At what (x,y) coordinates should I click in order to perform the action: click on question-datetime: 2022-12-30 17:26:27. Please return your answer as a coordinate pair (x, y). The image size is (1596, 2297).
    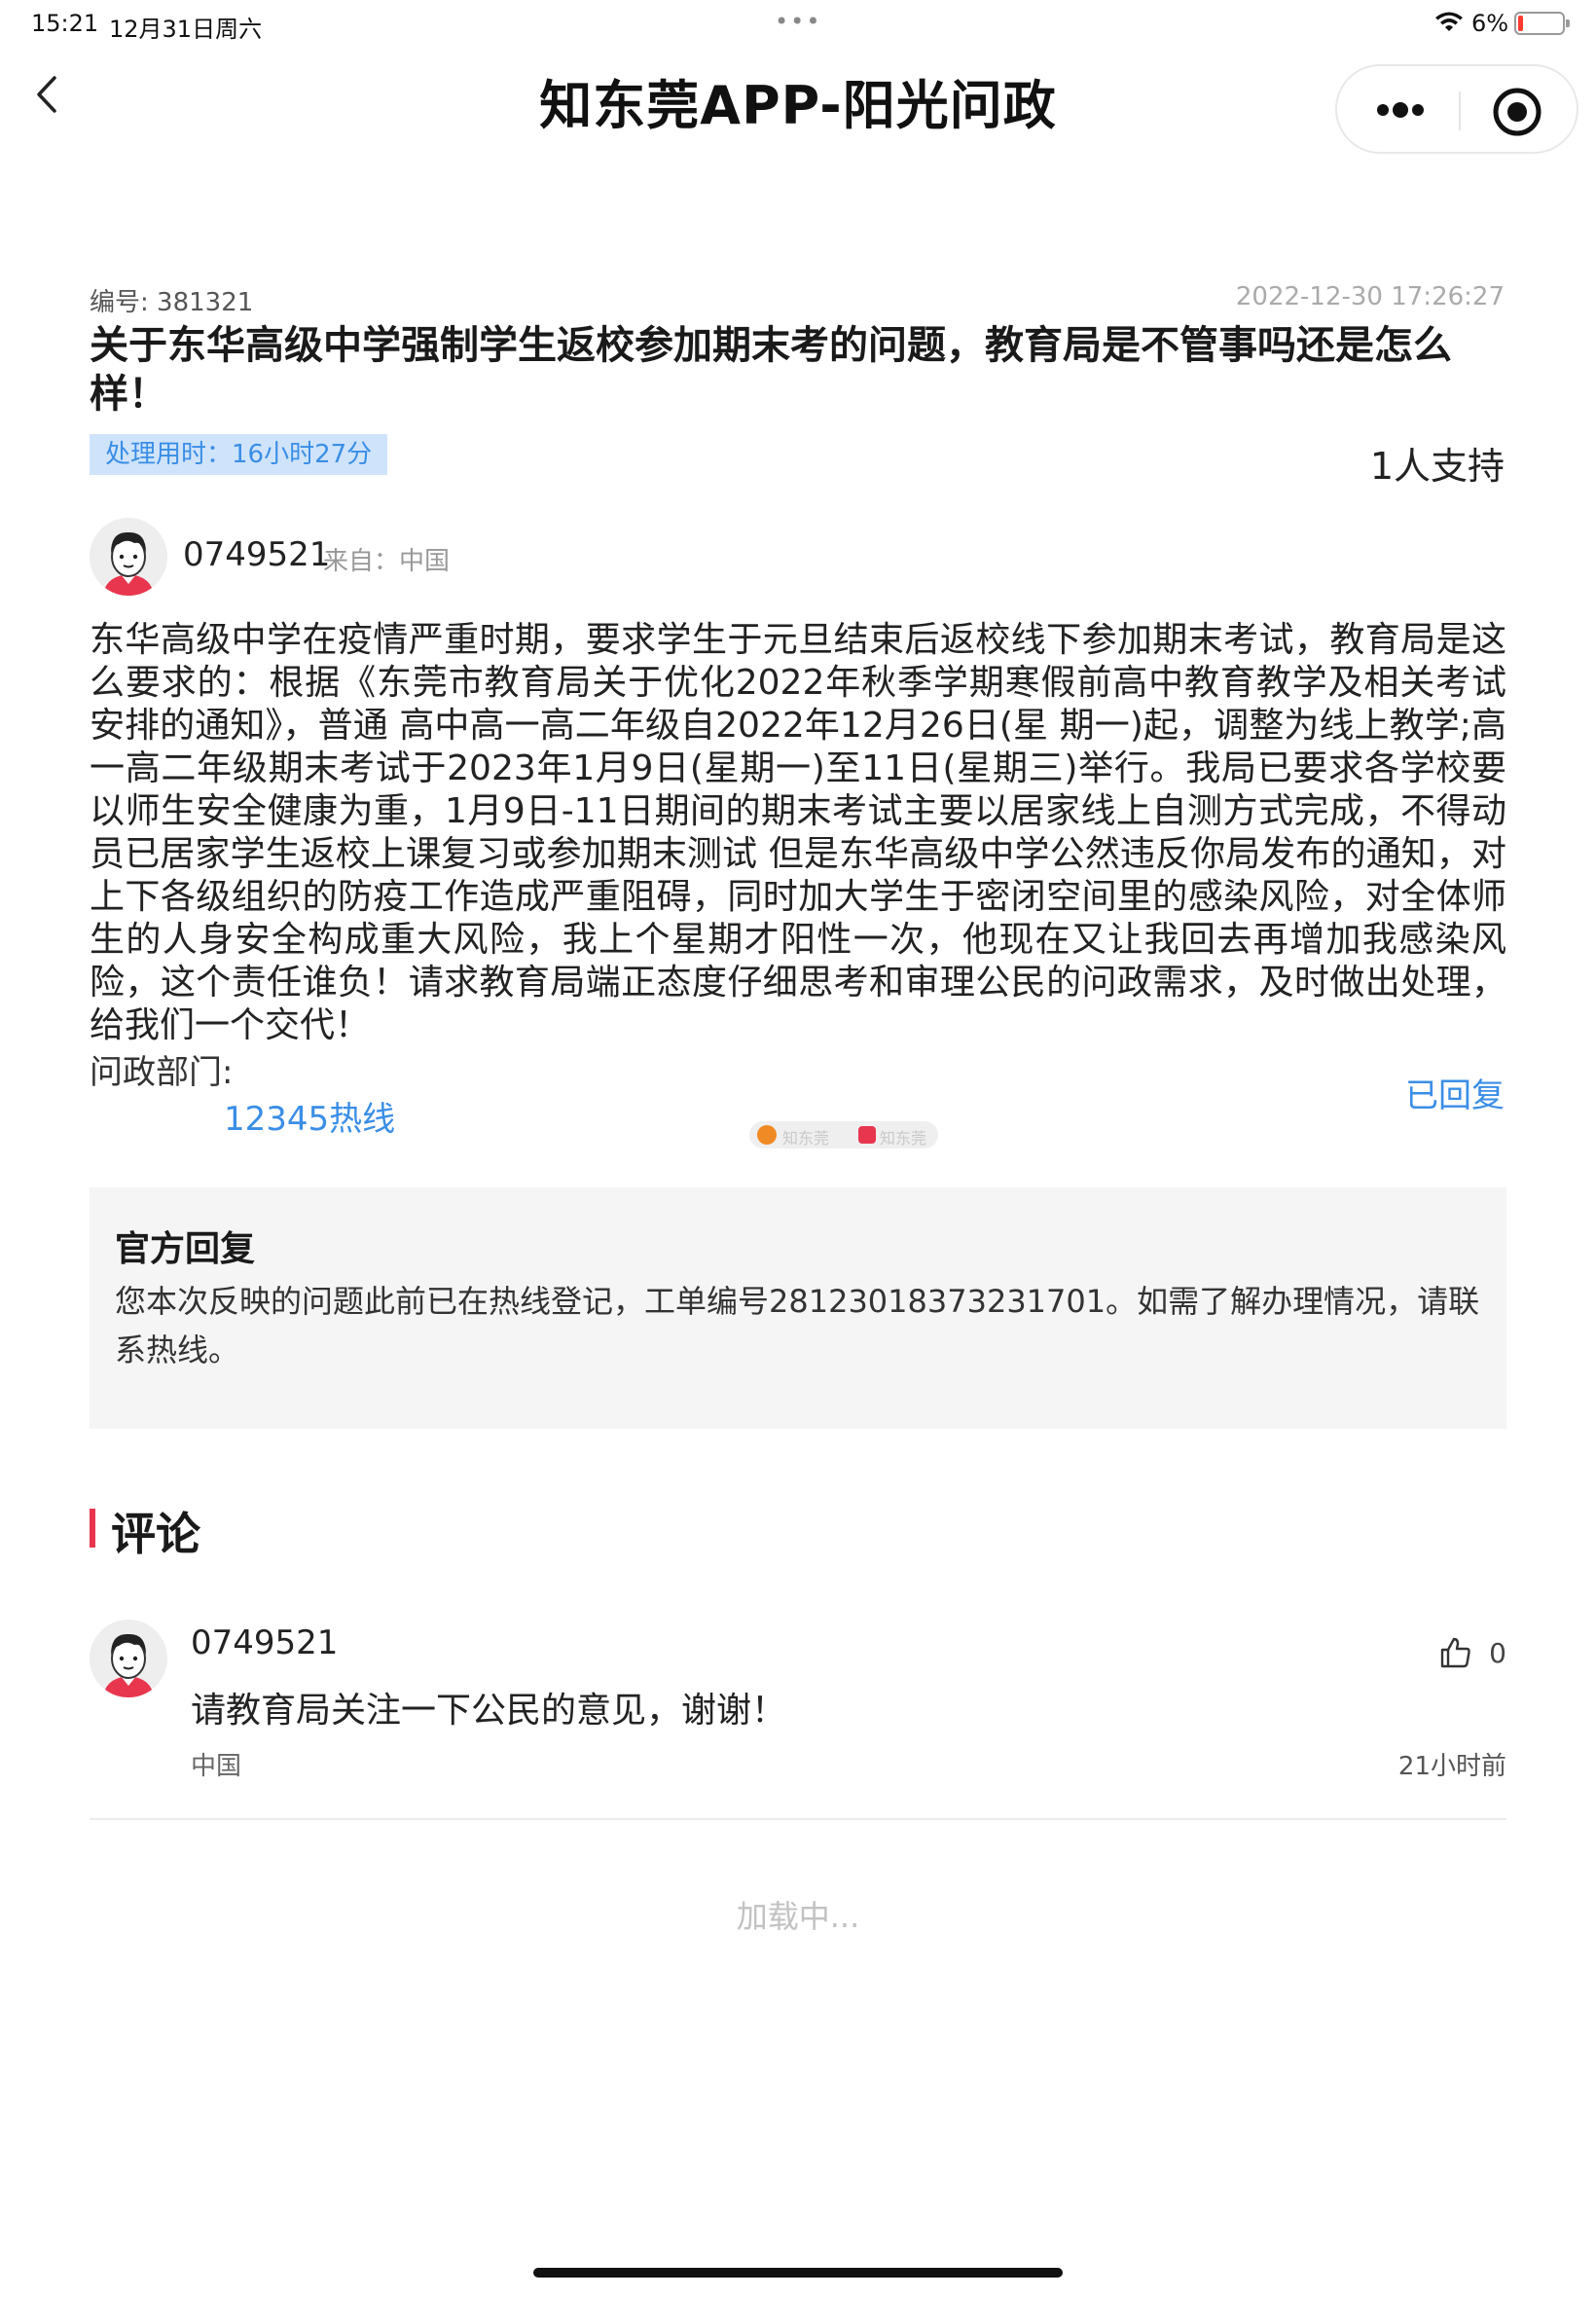
    Looking at the image, I should click on (1370, 296).